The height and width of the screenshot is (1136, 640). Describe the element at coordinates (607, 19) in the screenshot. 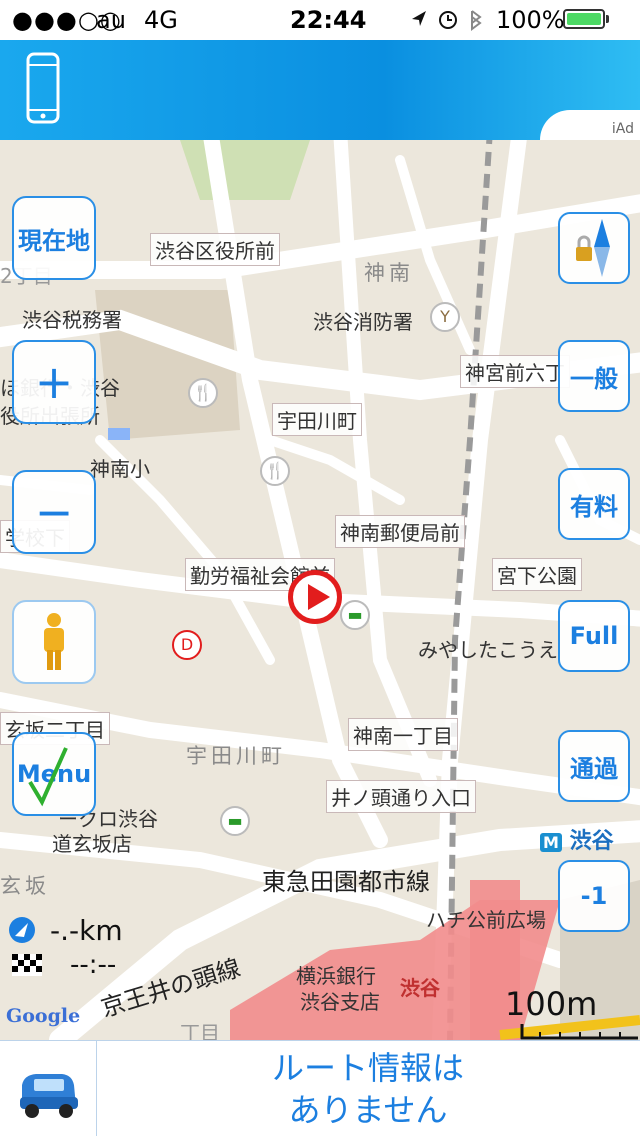

I see `battery-tip` at that location.